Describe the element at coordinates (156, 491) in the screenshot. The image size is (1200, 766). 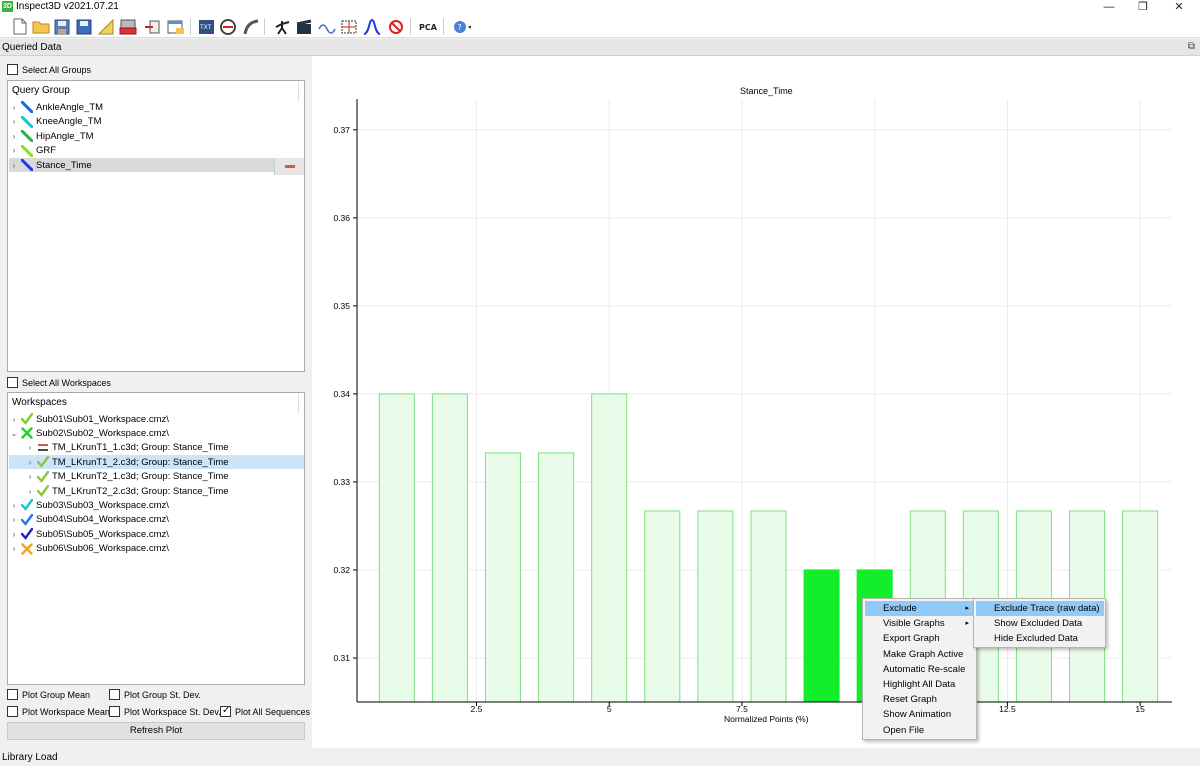
I see `trial-item: › TM_LKrunT2_2.c3d; Group: Stance_Time` at that location.